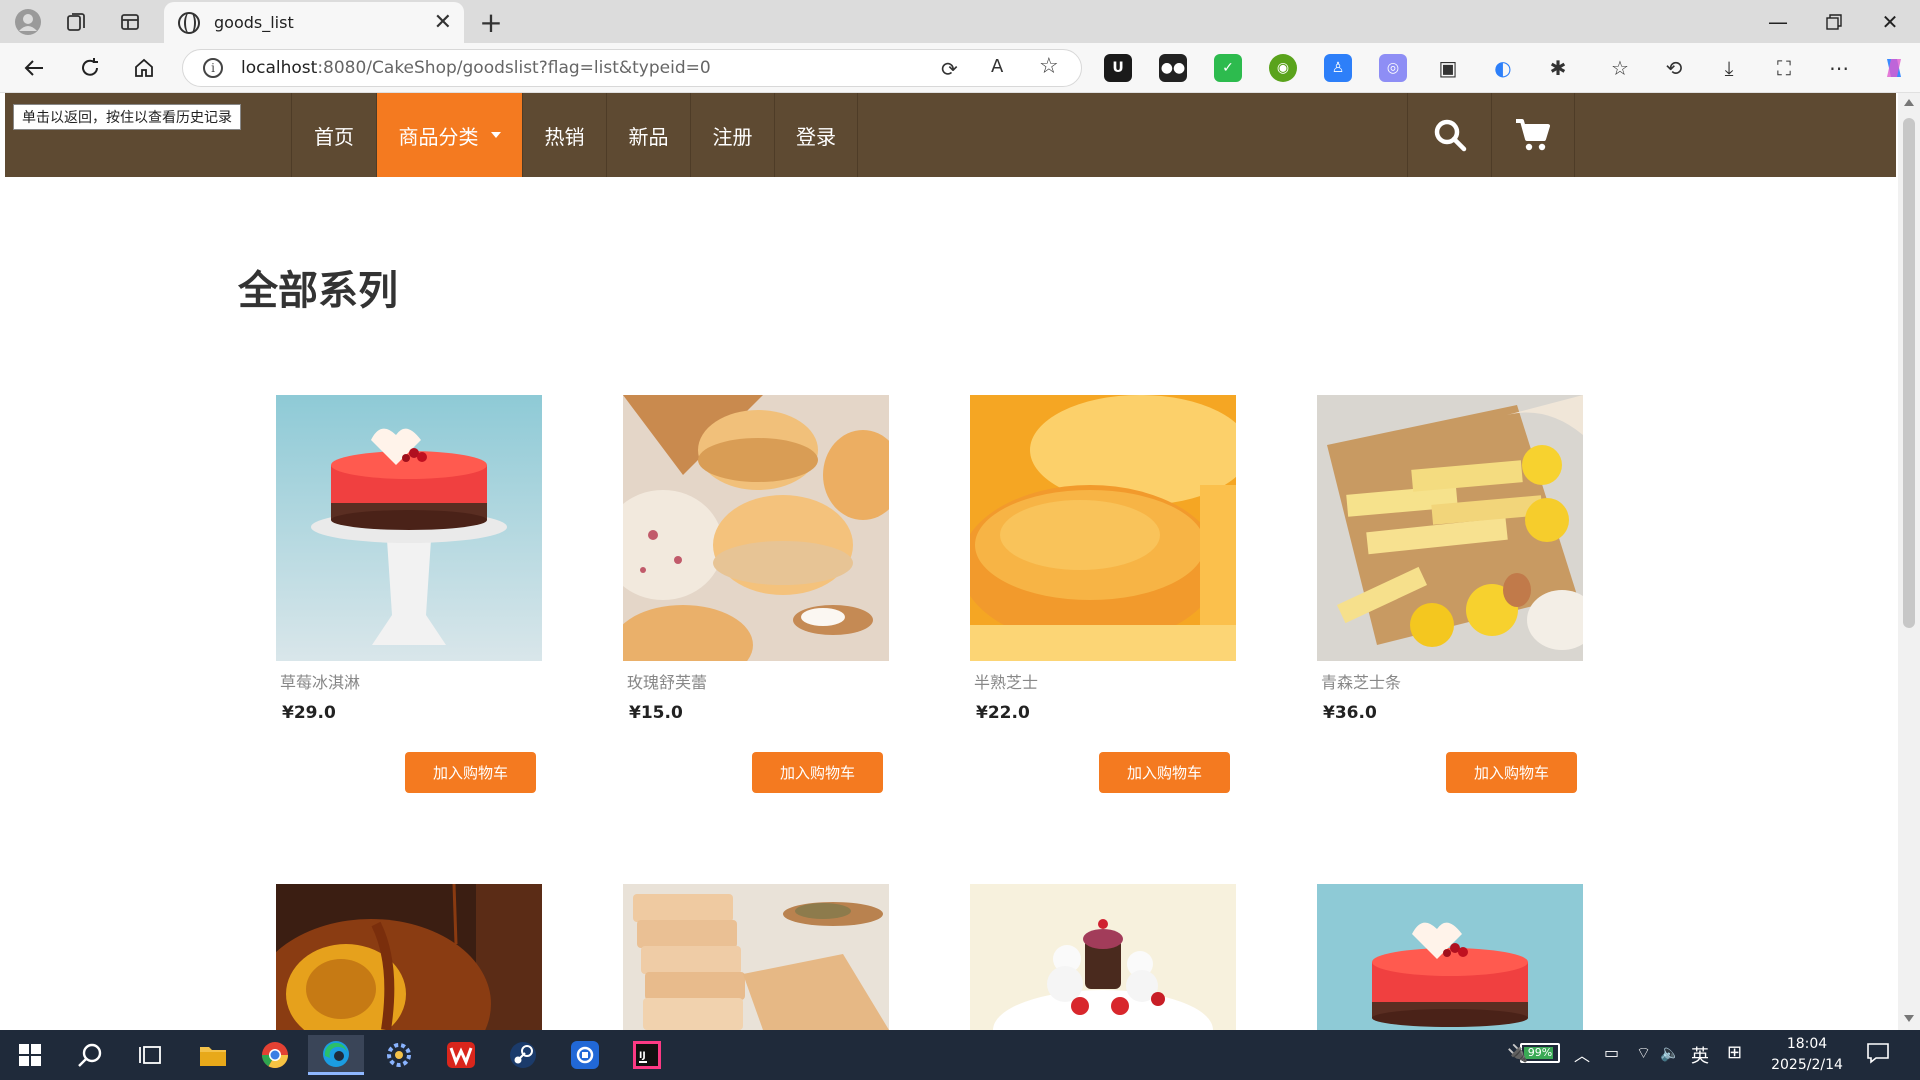  What do you see at coordinates (1909, 373) in the screenshot?
I see `scrollbar-thumb` at bounding box center [1909, 373].